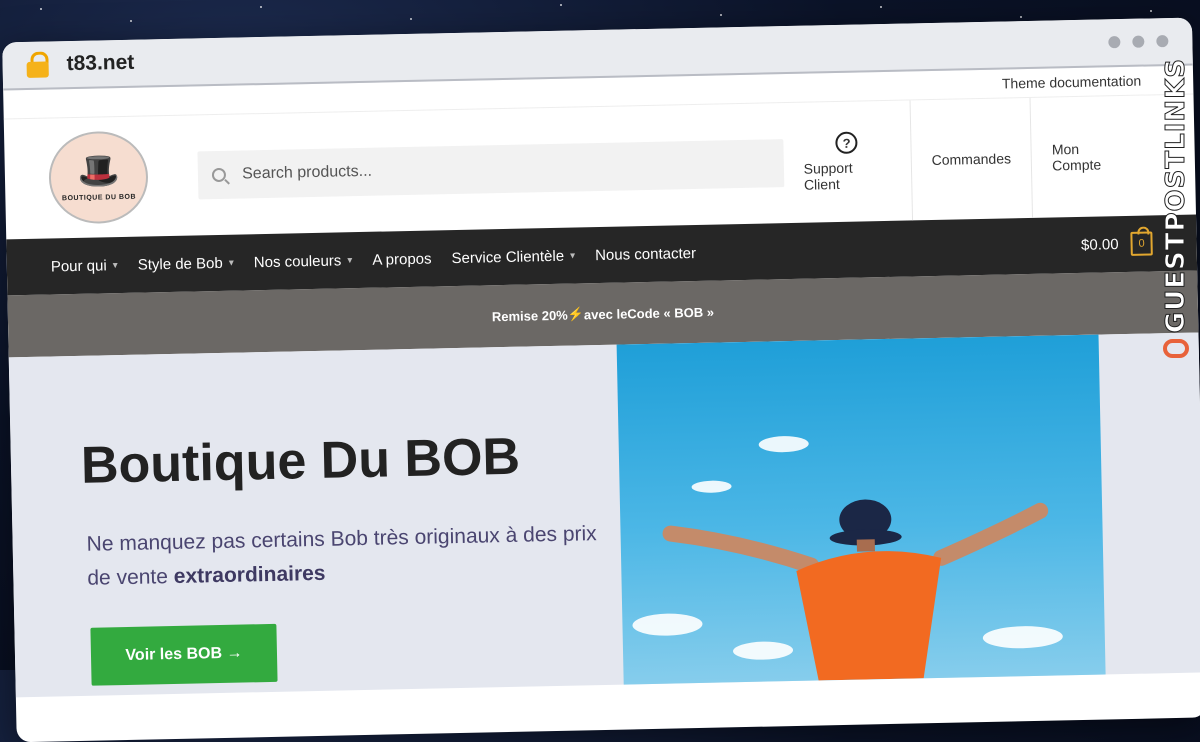 The image size is (1200, 742). What do you see at coordinates (1076, 157) in the screenshot?
I see `mon-compte-label: Mon Compte` at bounding box center [1076, 157].